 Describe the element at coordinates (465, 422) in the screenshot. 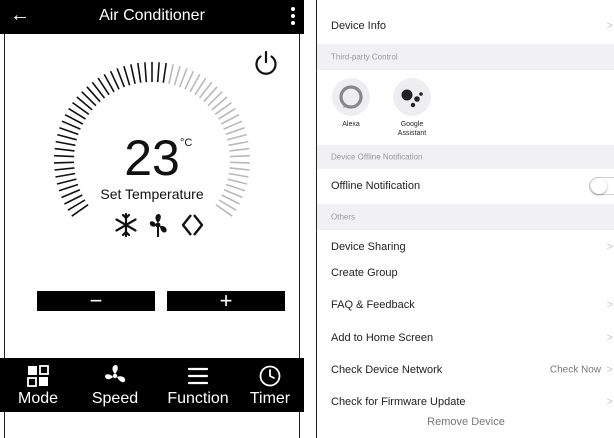

I see `remove-device-button: Remove Device` at that location.